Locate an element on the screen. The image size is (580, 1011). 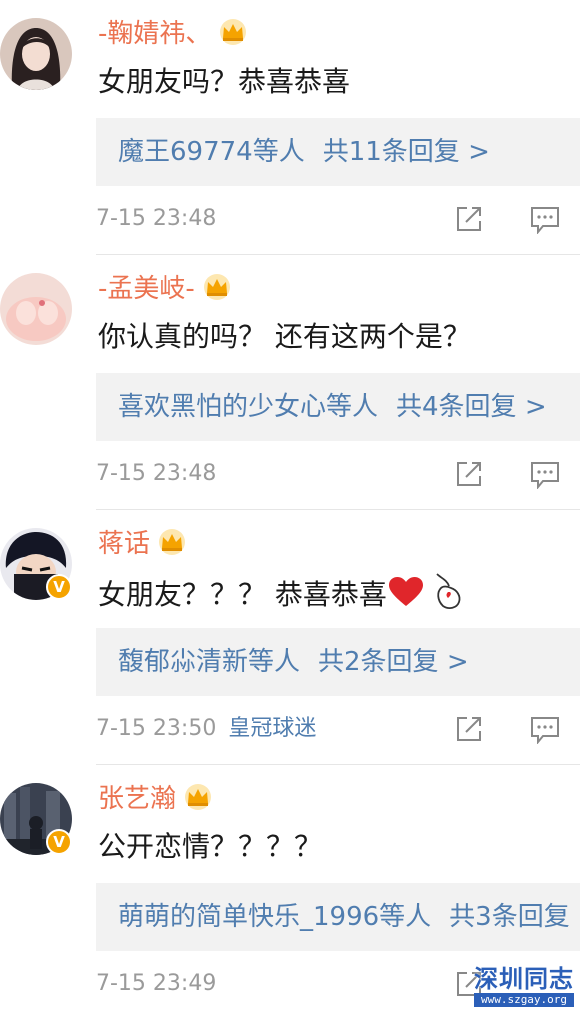
username: -鞠婧祎、 is located at coordinates (173, 36).